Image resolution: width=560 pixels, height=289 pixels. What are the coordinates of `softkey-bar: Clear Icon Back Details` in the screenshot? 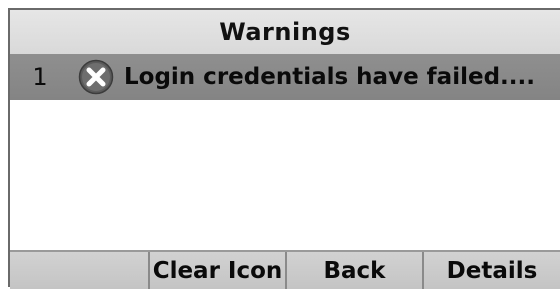 It's located at (285, 269).